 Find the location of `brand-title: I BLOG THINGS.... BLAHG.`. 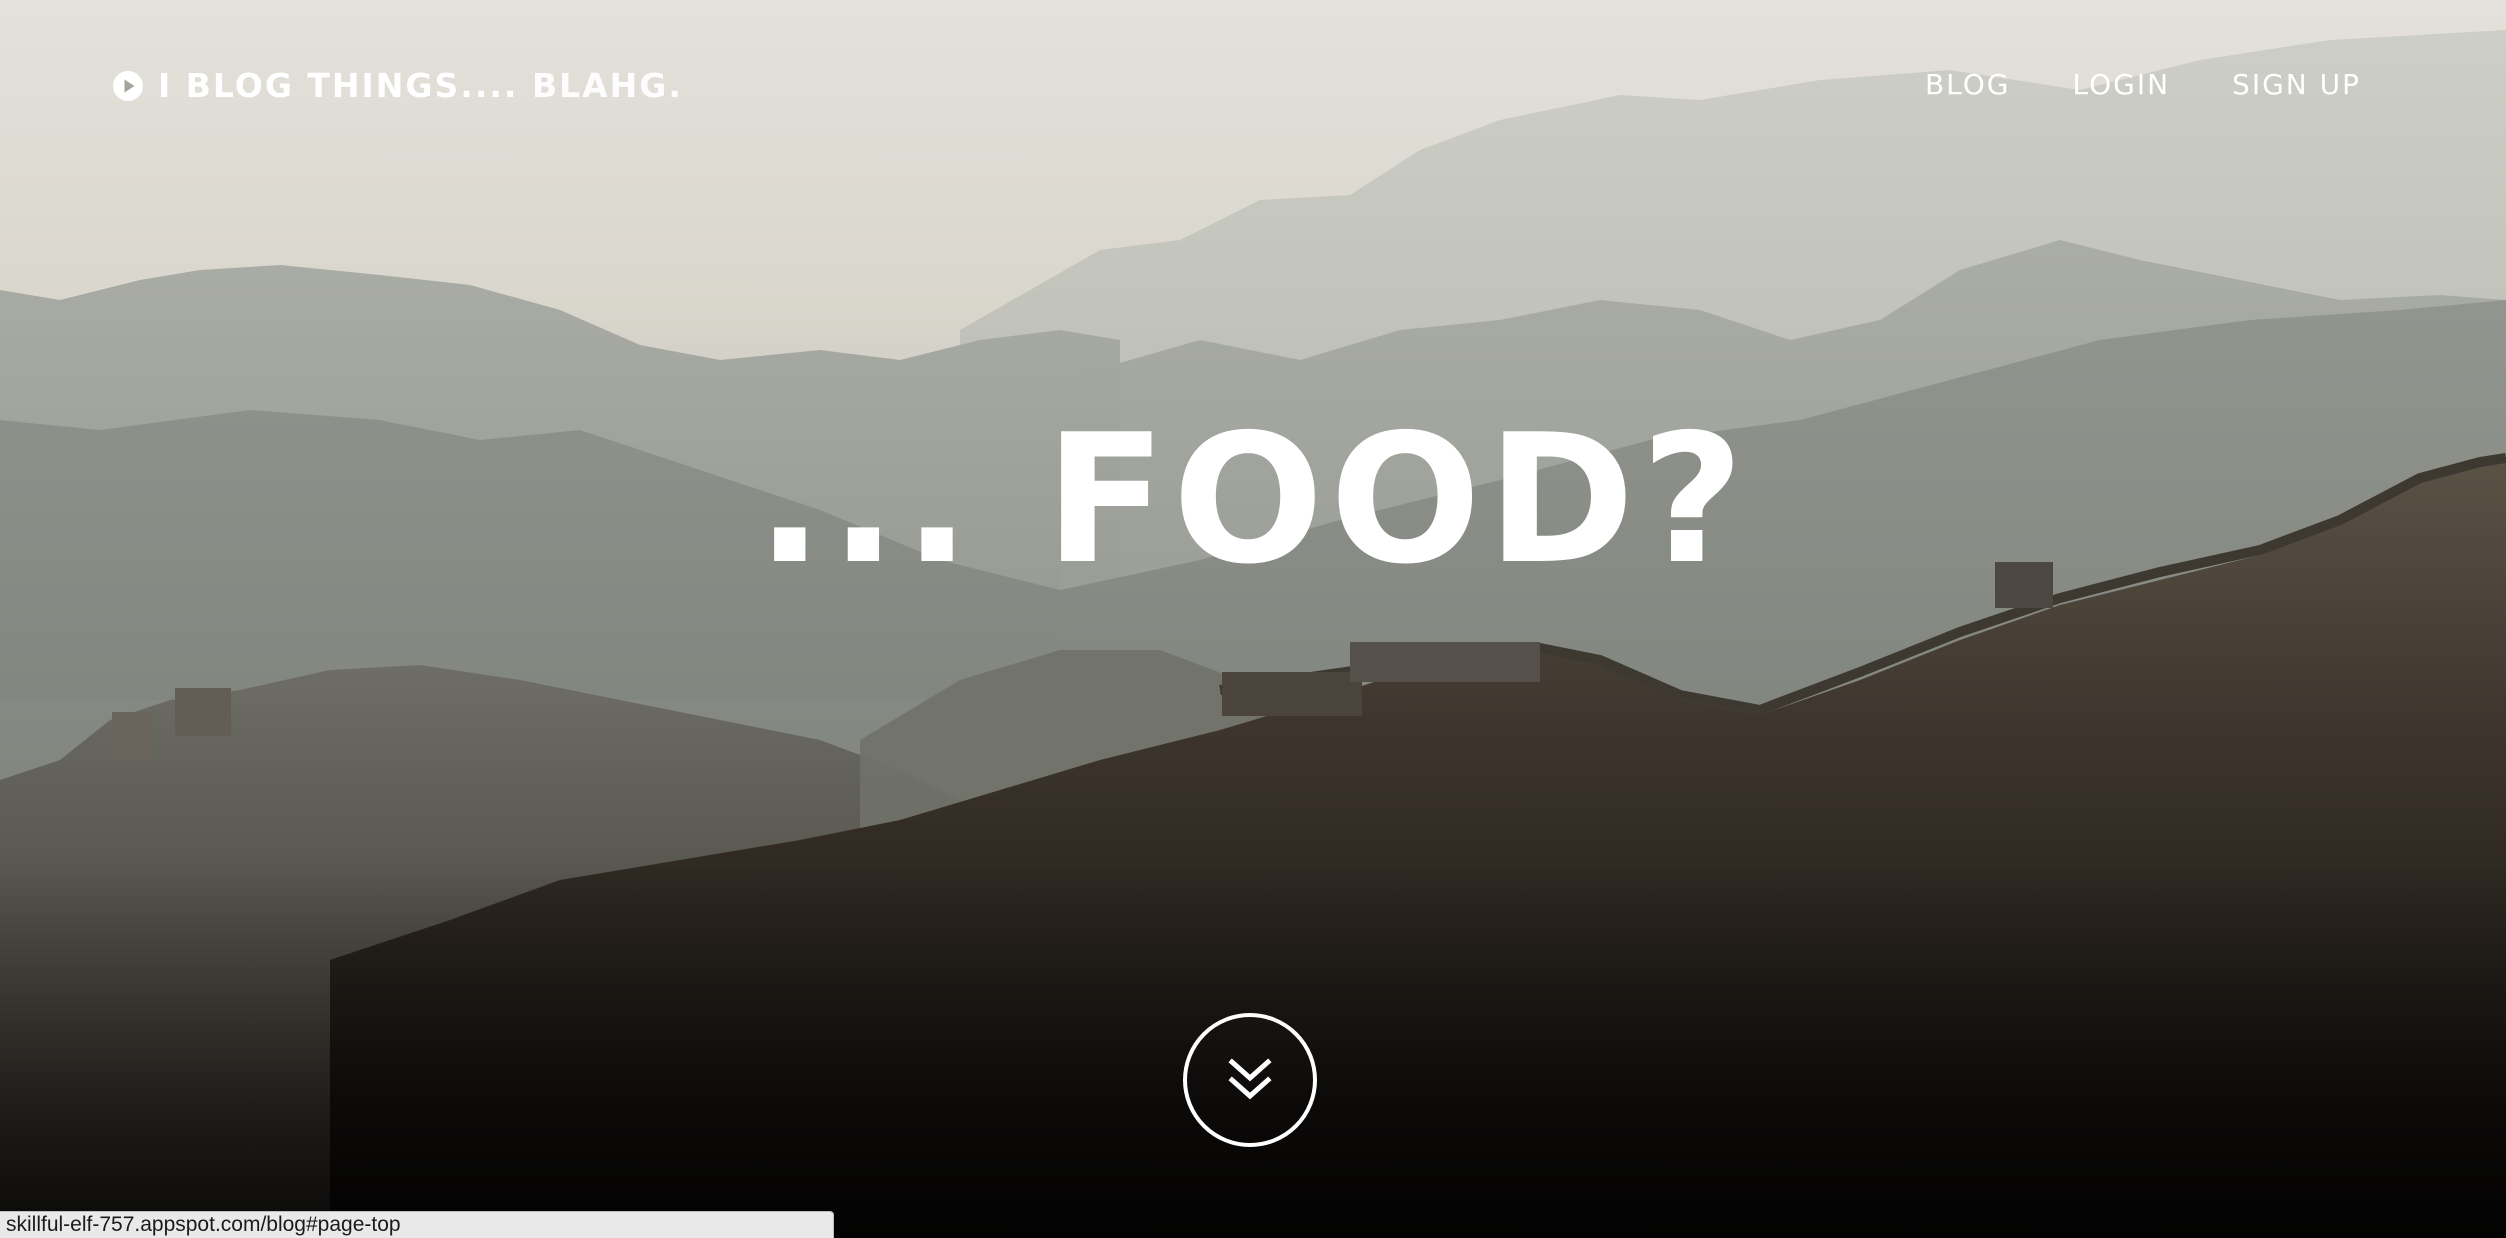

brand-title: I BLOG THINGS.... BLAHG. is located at coordinates (420, 85).